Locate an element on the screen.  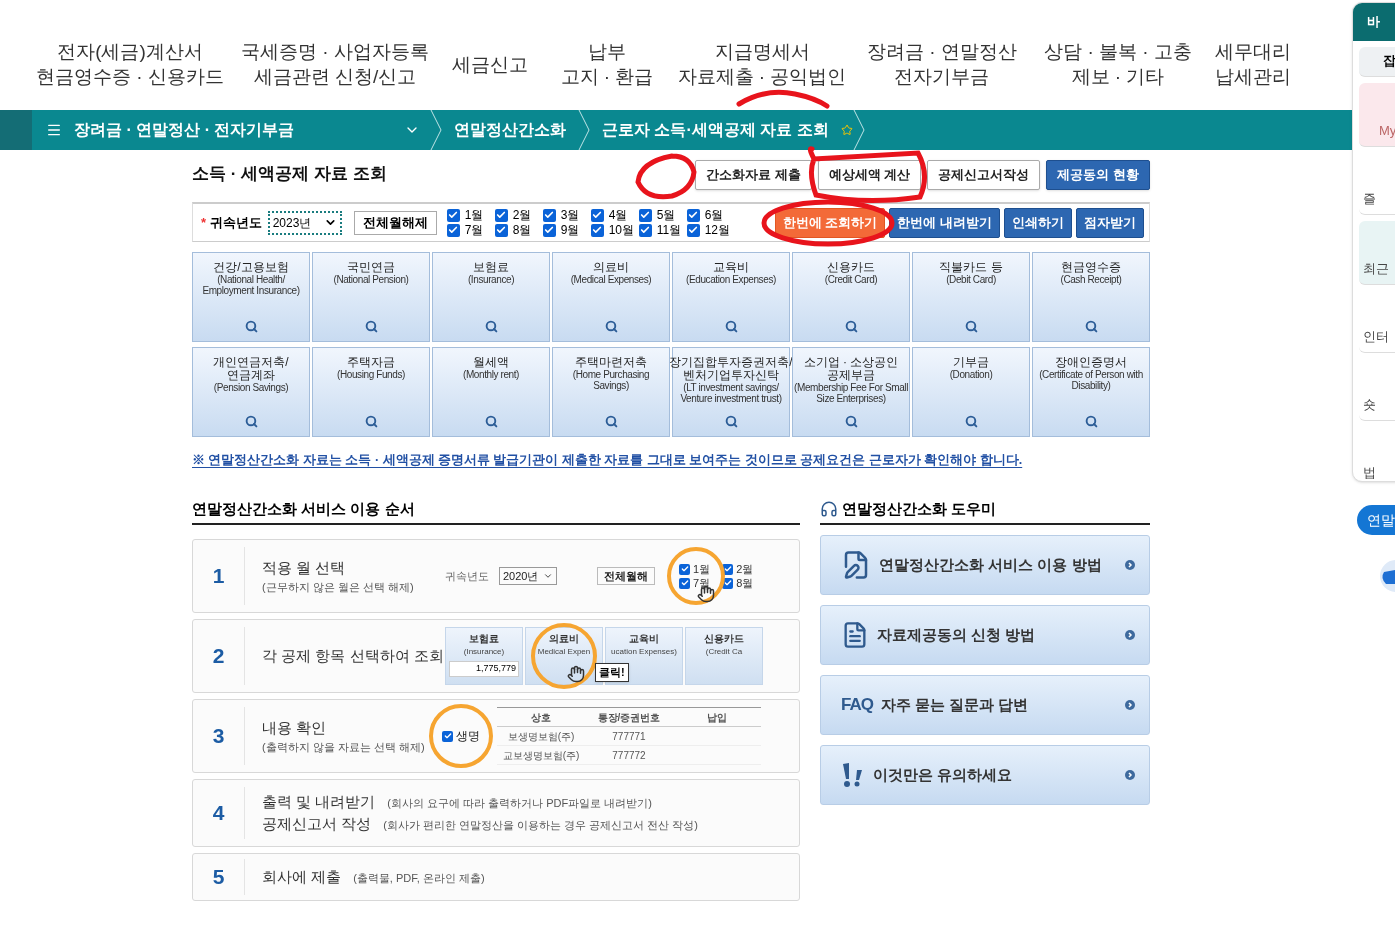
month-label: 12월 is located at coordinates (717, 230).